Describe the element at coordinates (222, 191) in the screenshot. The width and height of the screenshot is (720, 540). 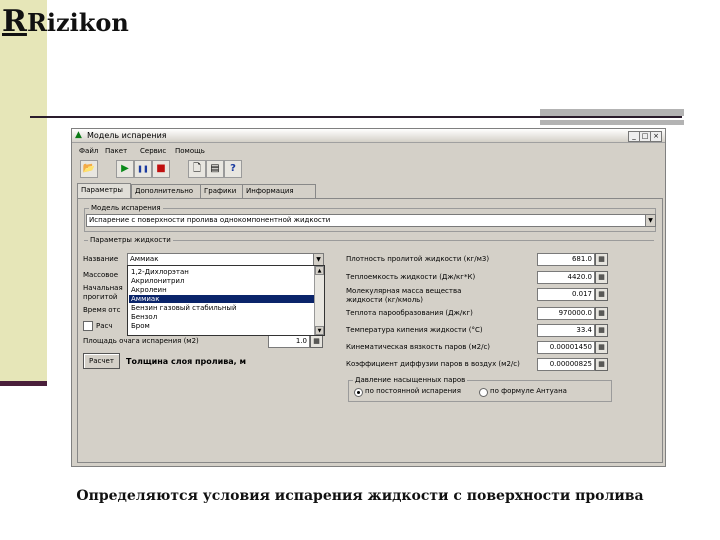
I see `tab-charts: Графики` at that location.